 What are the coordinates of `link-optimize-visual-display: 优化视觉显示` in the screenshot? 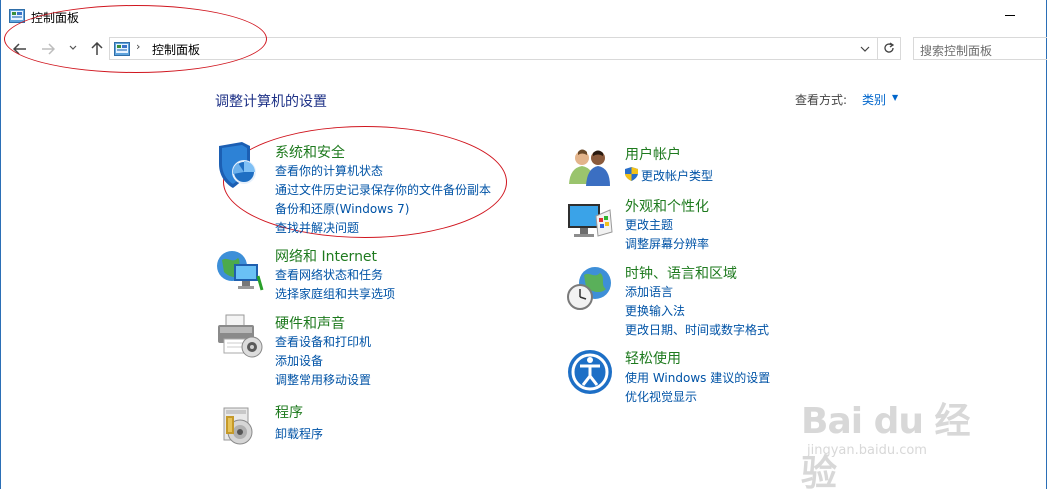 It's located at (661, 396).